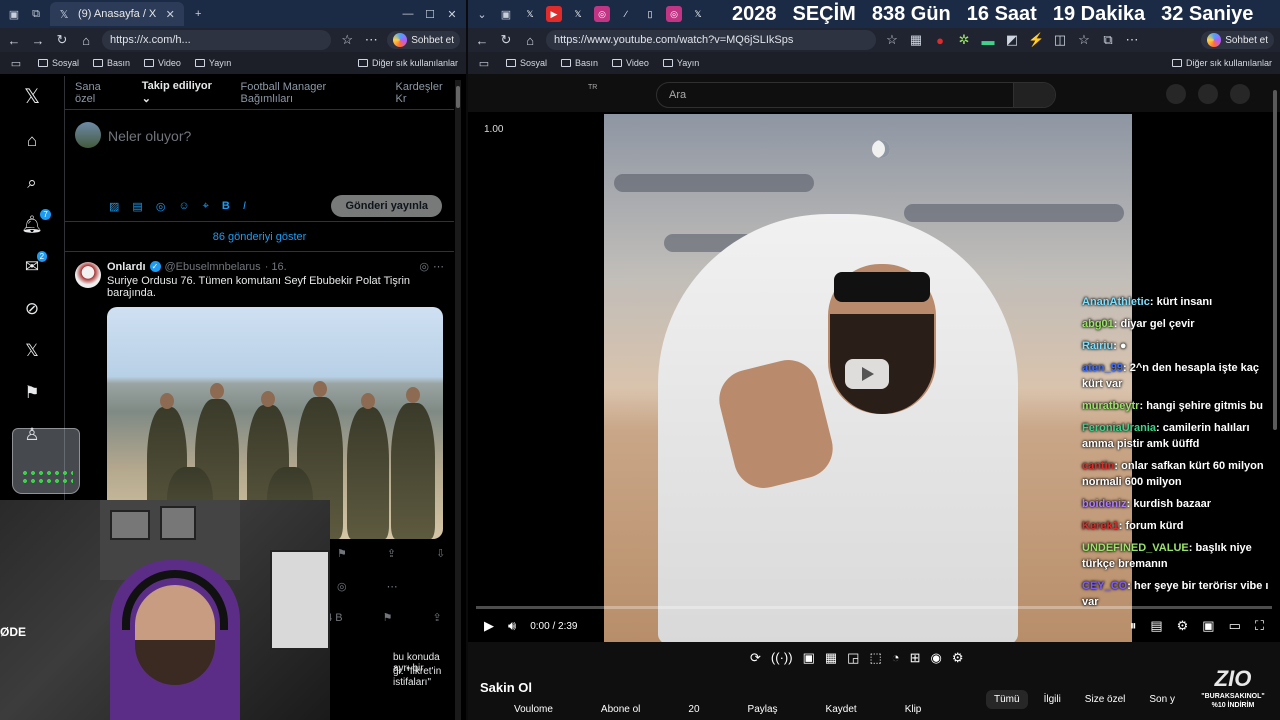  What do you see at coordinates (32, 183) in the screenshot?
I see `search-icon: ⌕` at bounding box center [32, 183].